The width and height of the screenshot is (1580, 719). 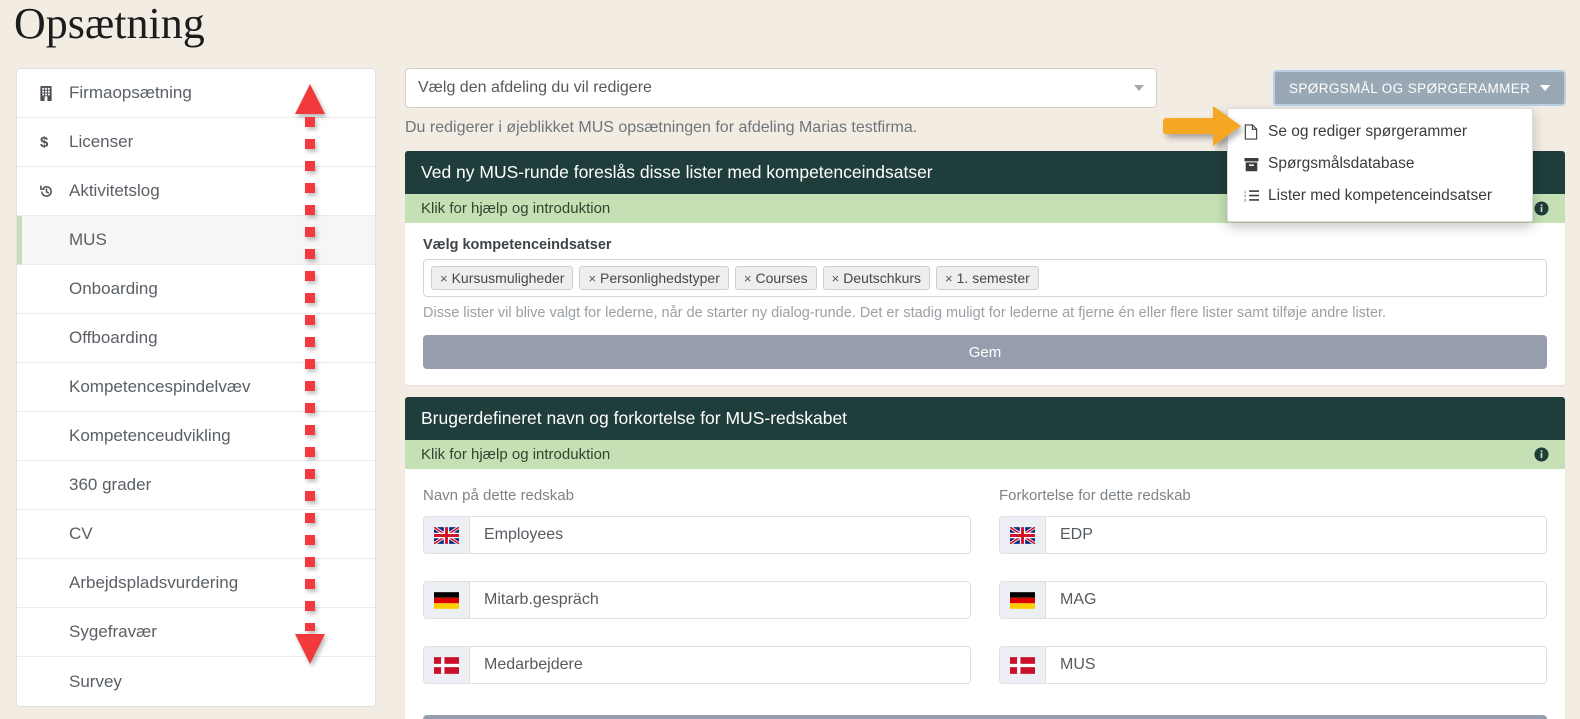 What do you see at coordinates (81, 533) in the screenshot?
I see `sidebar-item-label: CV` at bounding box center [81, 533].